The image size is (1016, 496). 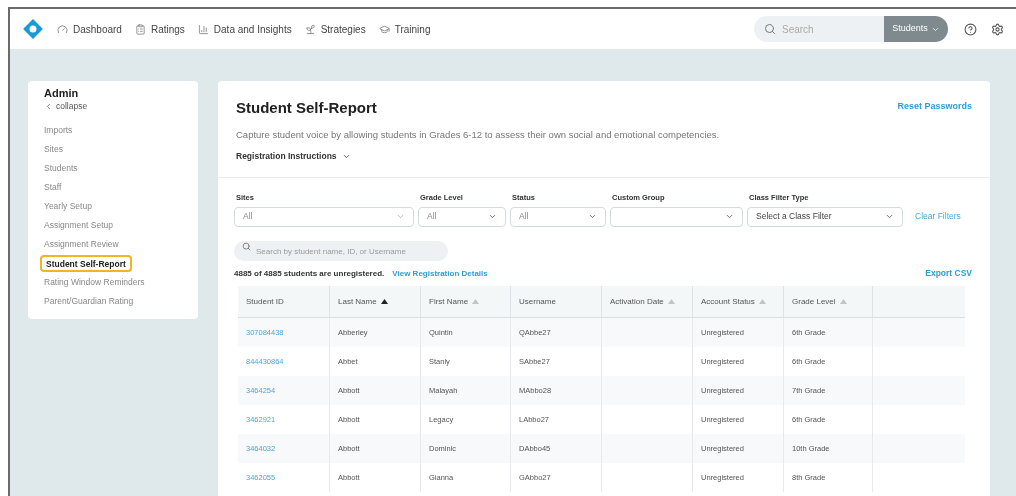 I want to click on sidebar-item: Rating Window Reminders, so click(x=121, y=282).